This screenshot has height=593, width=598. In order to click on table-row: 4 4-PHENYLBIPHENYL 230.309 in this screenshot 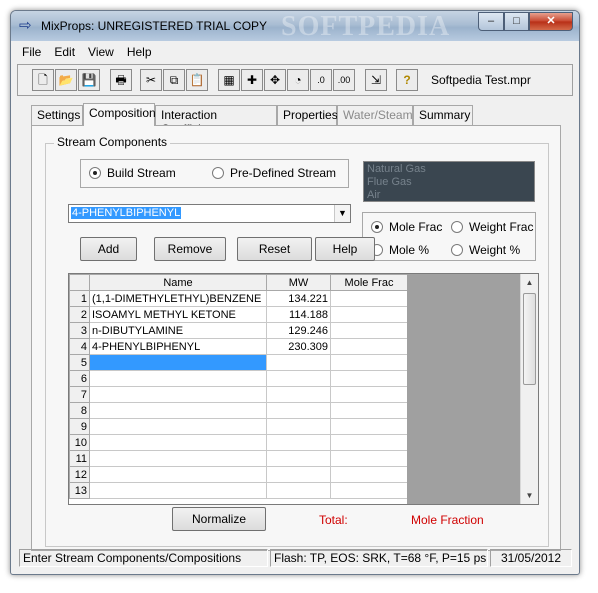, I will do `click(238, 346)`.